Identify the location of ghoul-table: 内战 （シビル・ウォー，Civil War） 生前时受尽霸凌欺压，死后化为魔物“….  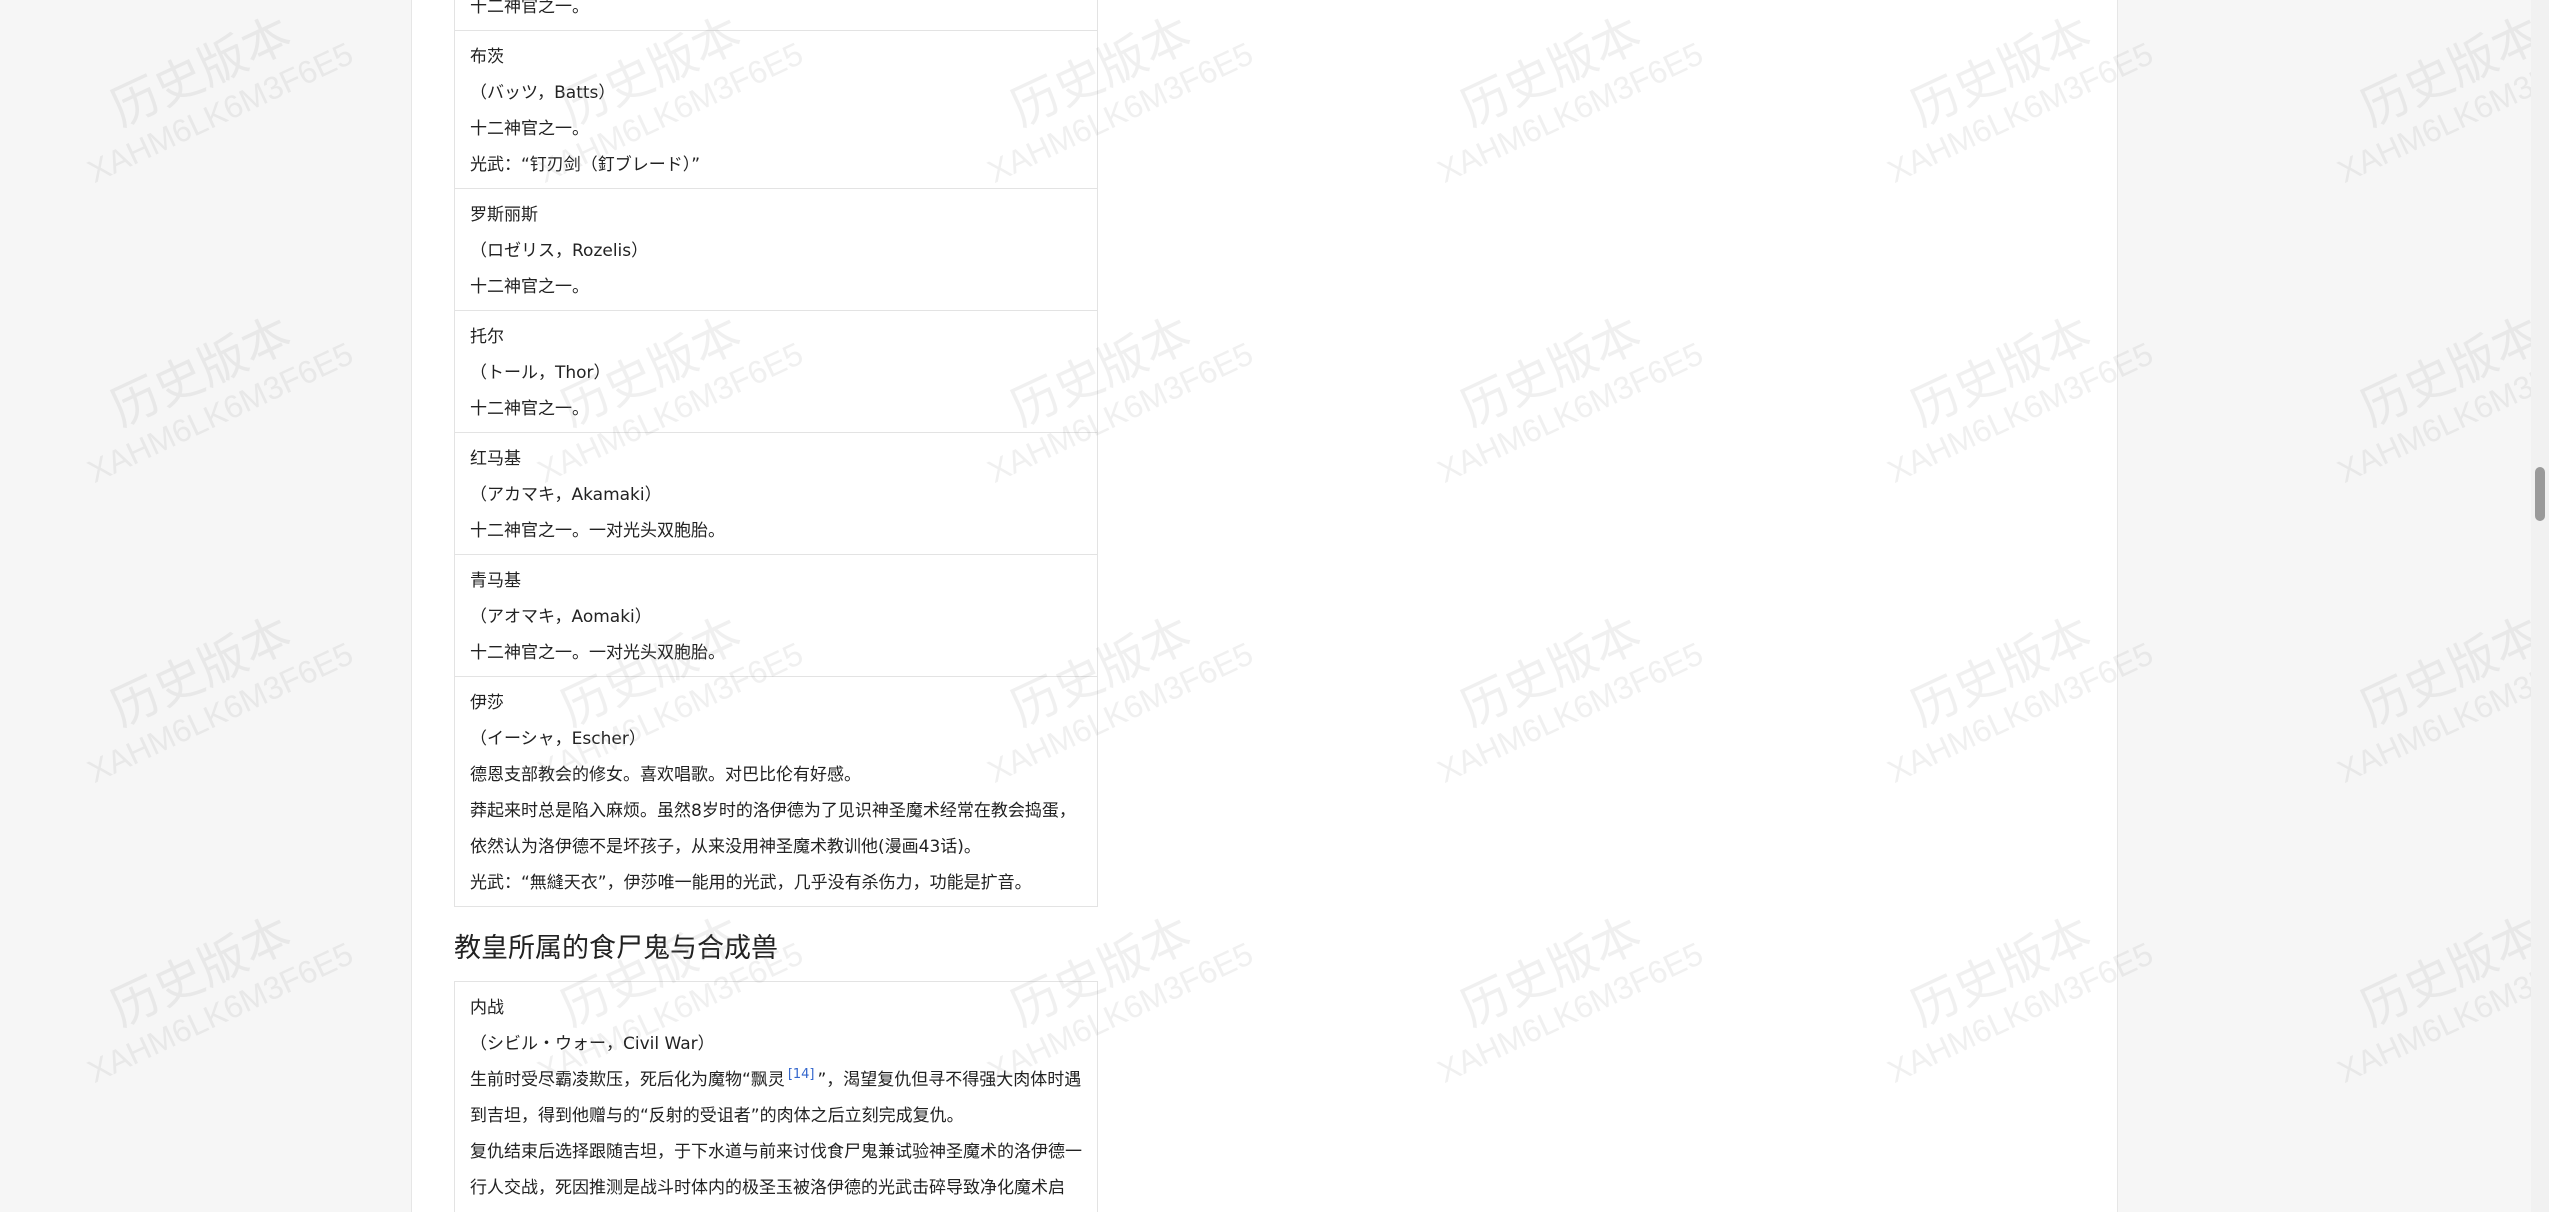
(776, 1096).